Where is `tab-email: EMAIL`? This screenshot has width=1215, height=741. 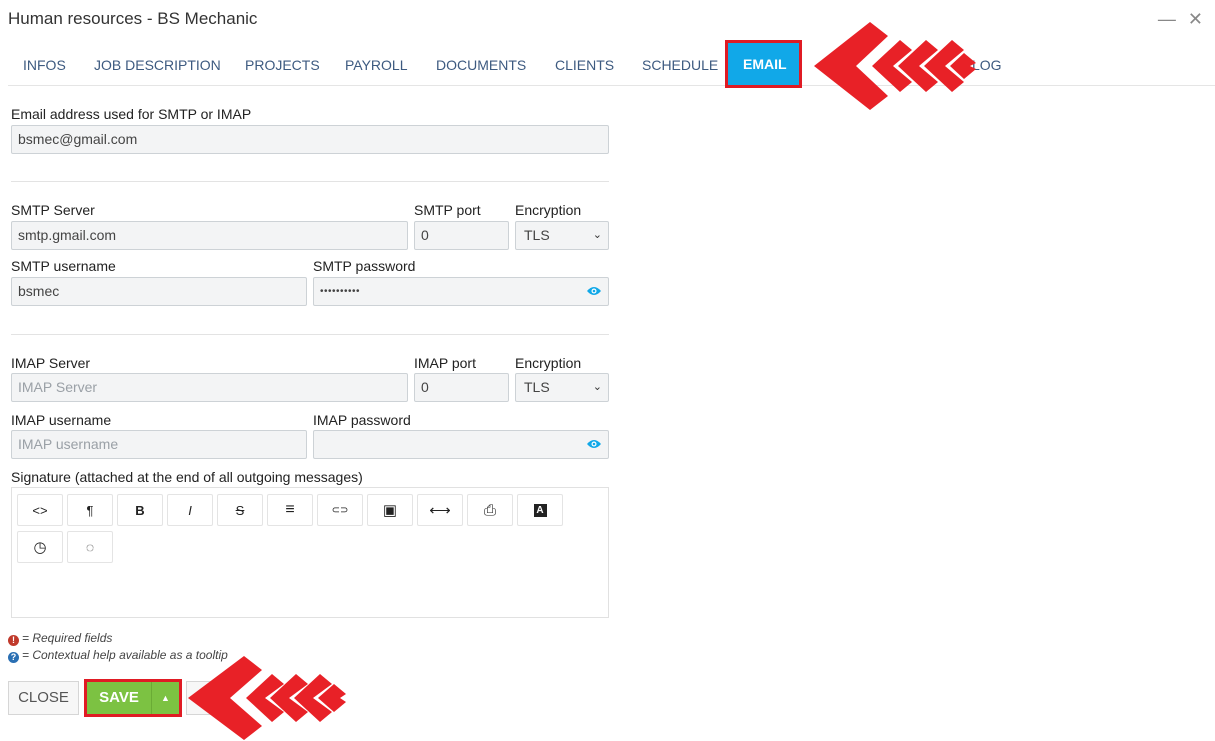 tab-email: EMAIL is located at coordinates (765, 64).